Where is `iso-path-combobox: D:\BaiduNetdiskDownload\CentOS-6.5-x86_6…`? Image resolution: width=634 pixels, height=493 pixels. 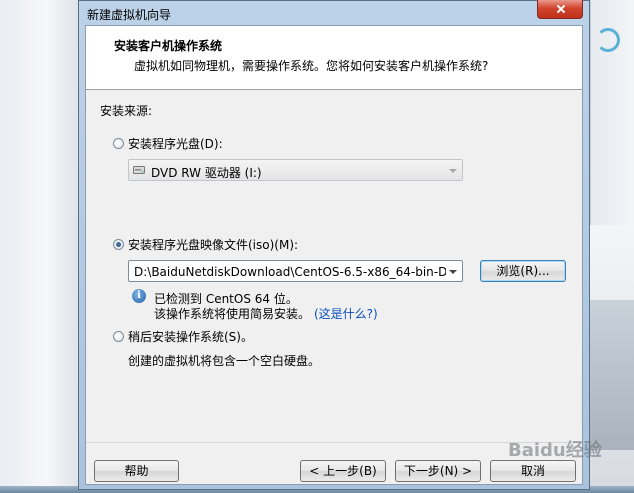
iso-path-combobox: D:\BaiduNetdiskDownload\CentOS-6.5-x86_6… is located at coordinates (295, 271).